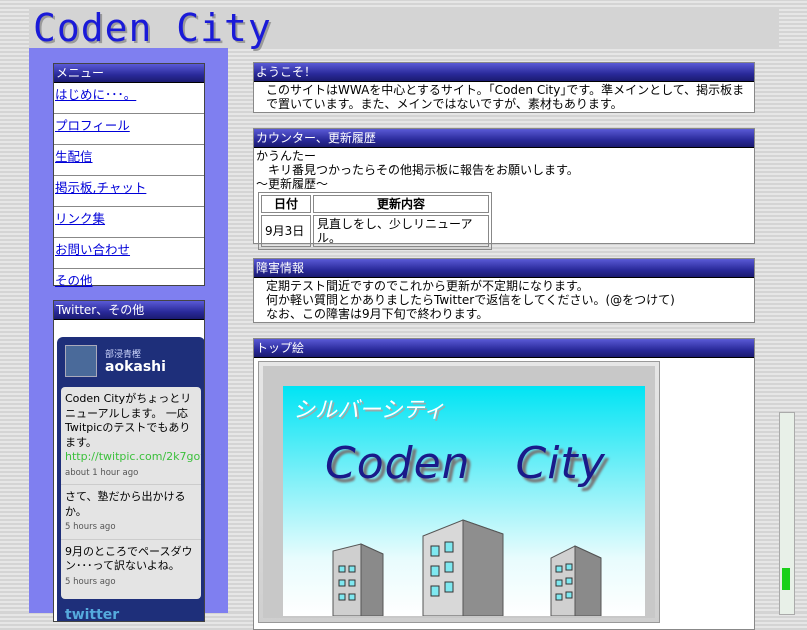  What do you see at coordinates (423, 170) in the screenshot?
I see `kiriban-note: キリ番見つかったらその他掲示板に報告をお願いします。` at bounding box center [423, 170].